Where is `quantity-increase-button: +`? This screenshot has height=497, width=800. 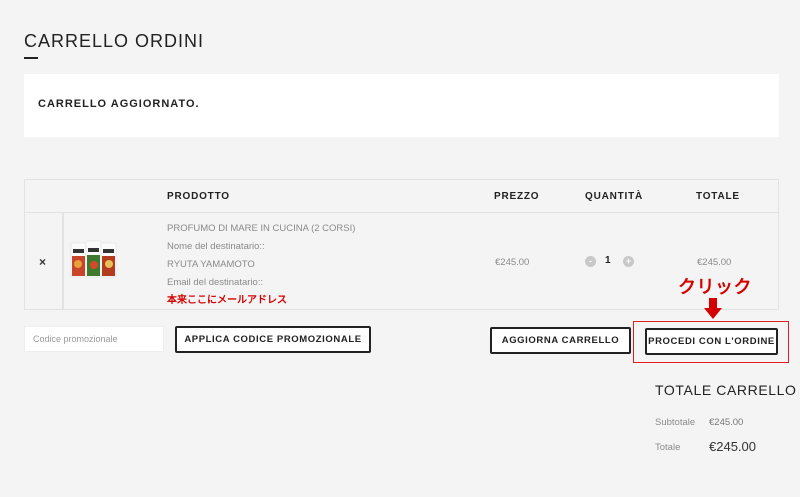
quantity-increase-button: + is located at coordinates (628, 261).